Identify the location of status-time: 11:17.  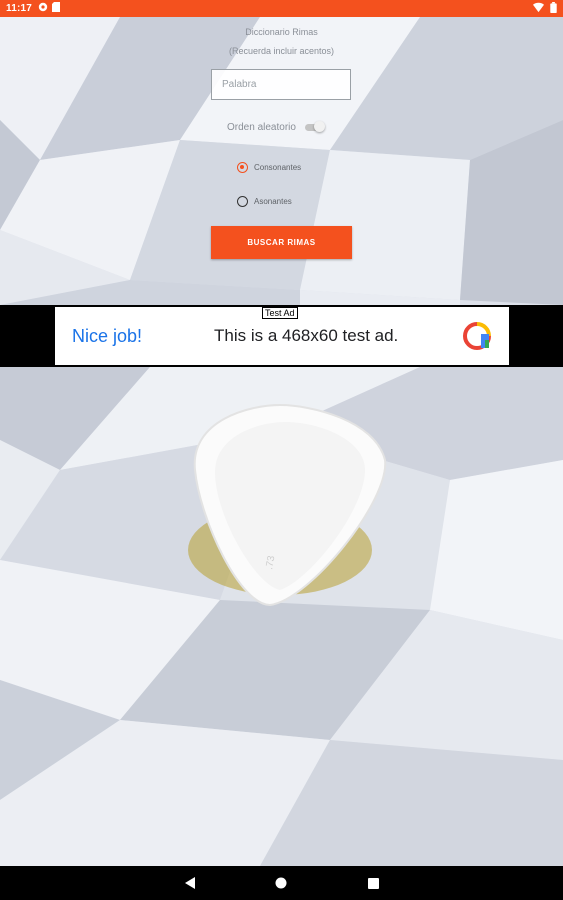
(19, 8).